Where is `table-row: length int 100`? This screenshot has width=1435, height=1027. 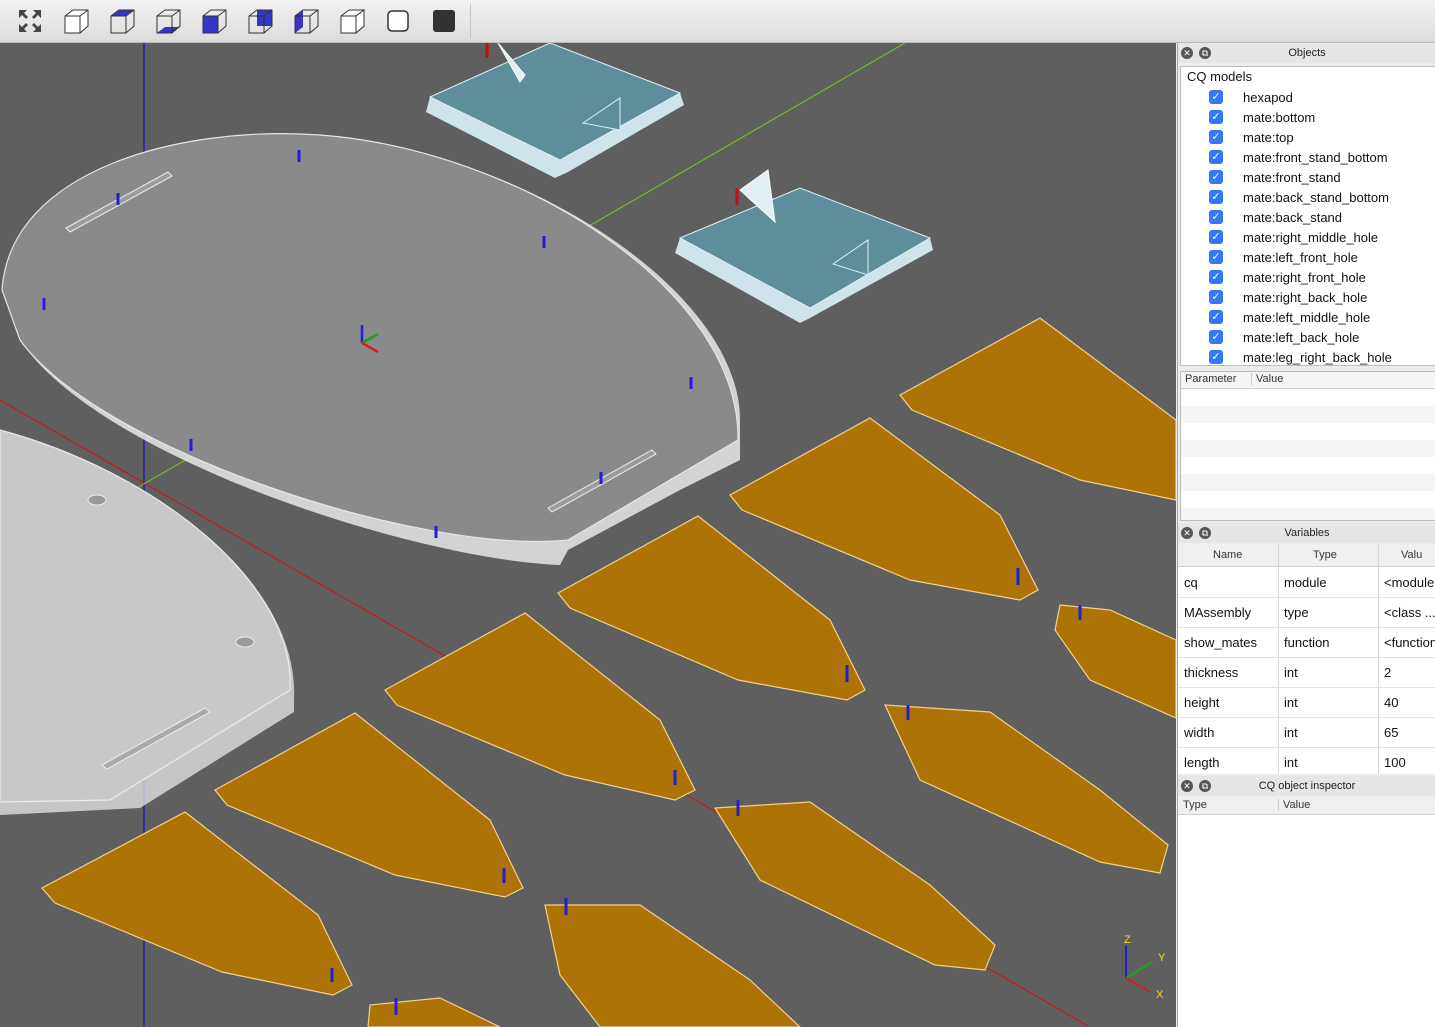
table-row: length int 100 is located at coordinates (1306, 760).